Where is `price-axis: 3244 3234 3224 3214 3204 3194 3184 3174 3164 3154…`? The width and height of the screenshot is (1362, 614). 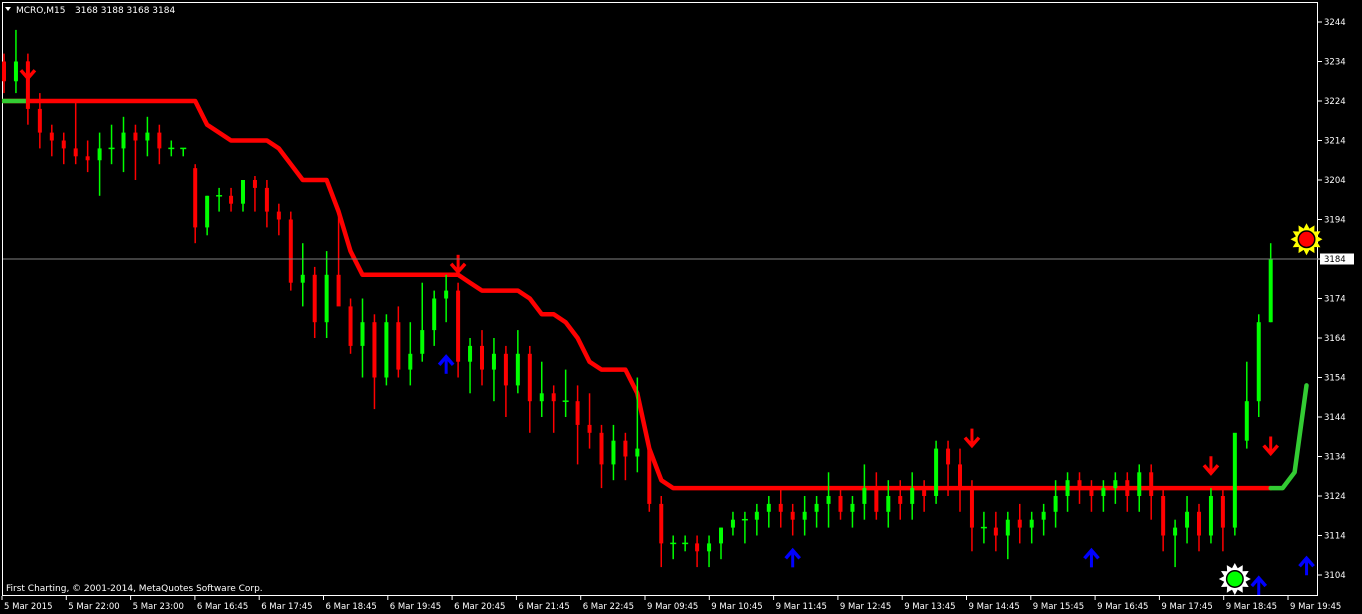
price-axis: 3244 3234 3224 3214 3204 3194 3184 3174 3164 3154… is located at coordinates (1332, 299).